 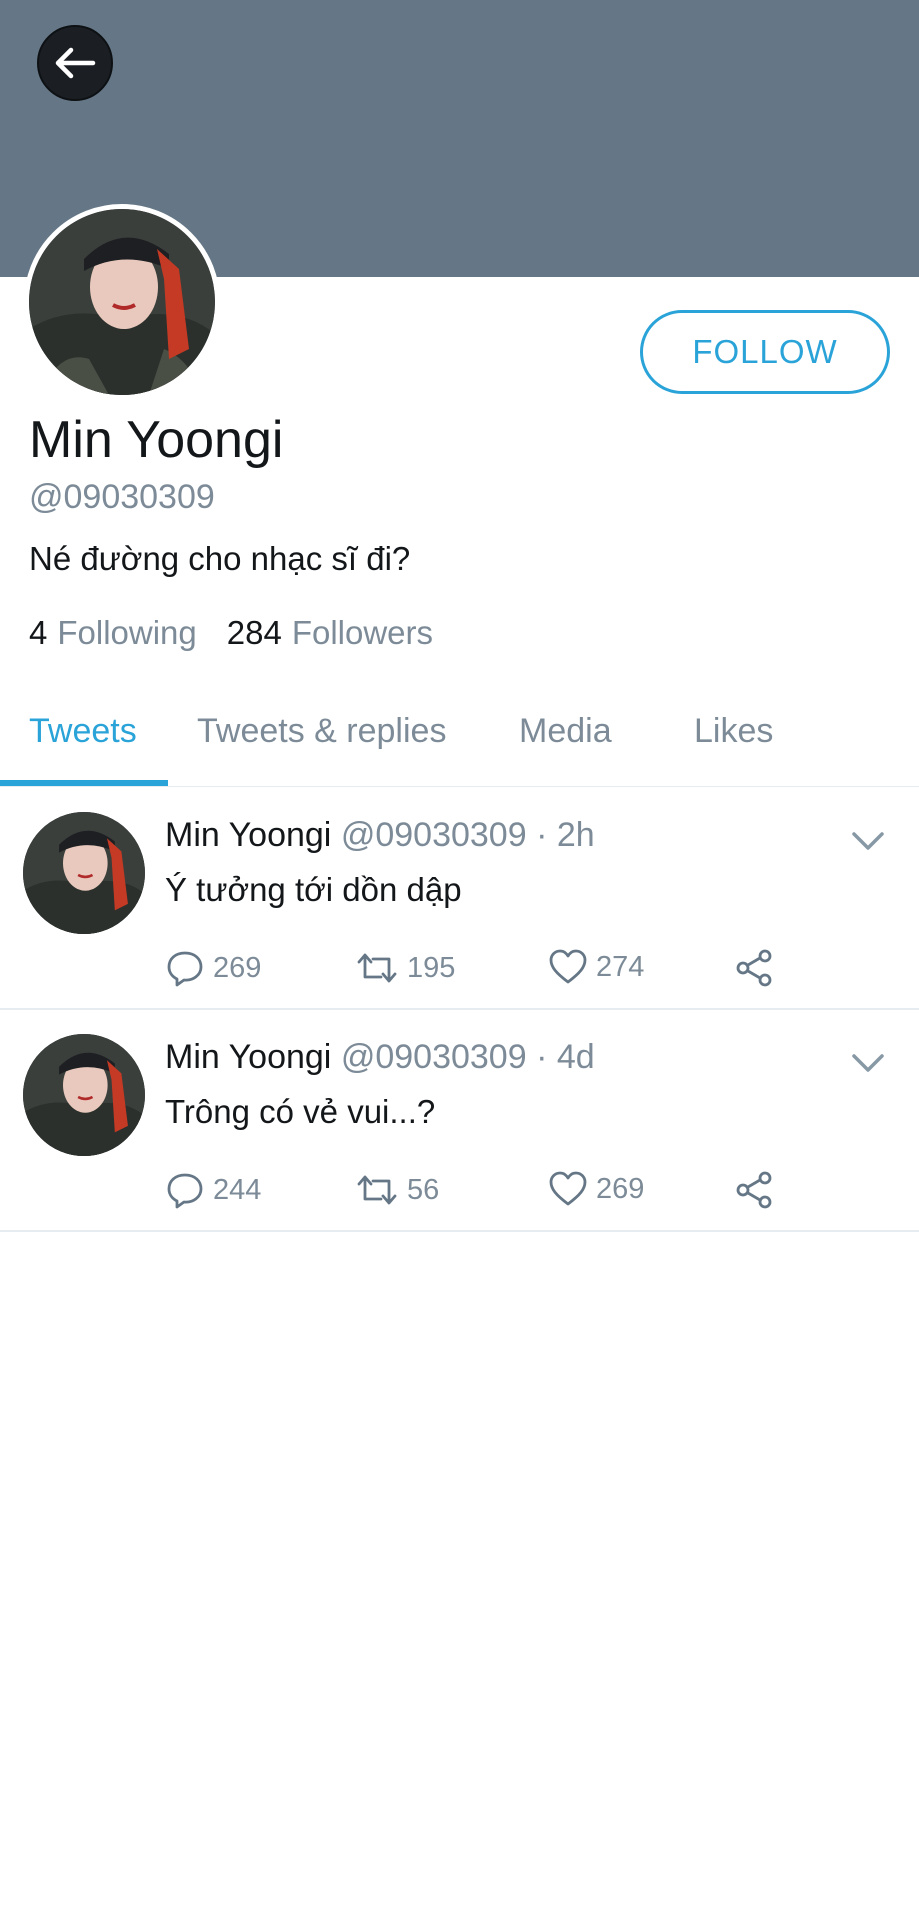 I want to click on tab-media: Media, so click(x=565, y=731).